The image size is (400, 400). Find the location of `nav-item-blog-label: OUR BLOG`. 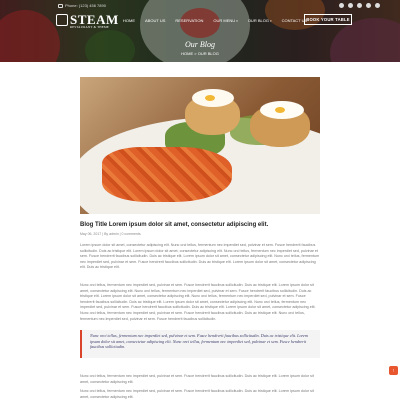

nav-item-blog-label: OUR BLOG is located at coordinates (258, 20).